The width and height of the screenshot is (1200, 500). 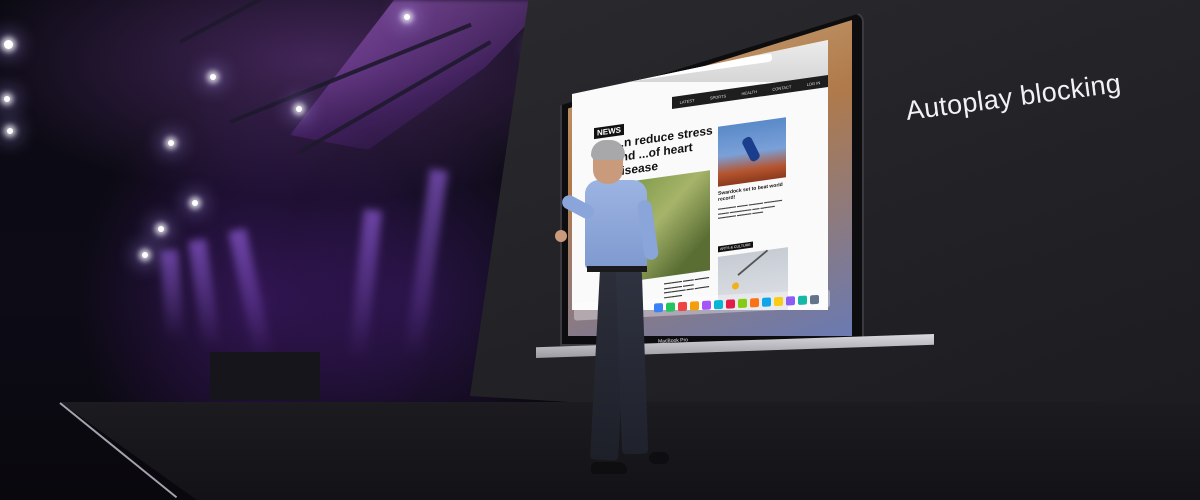 I want to click on runner-figure, so click(x=751, y=149).